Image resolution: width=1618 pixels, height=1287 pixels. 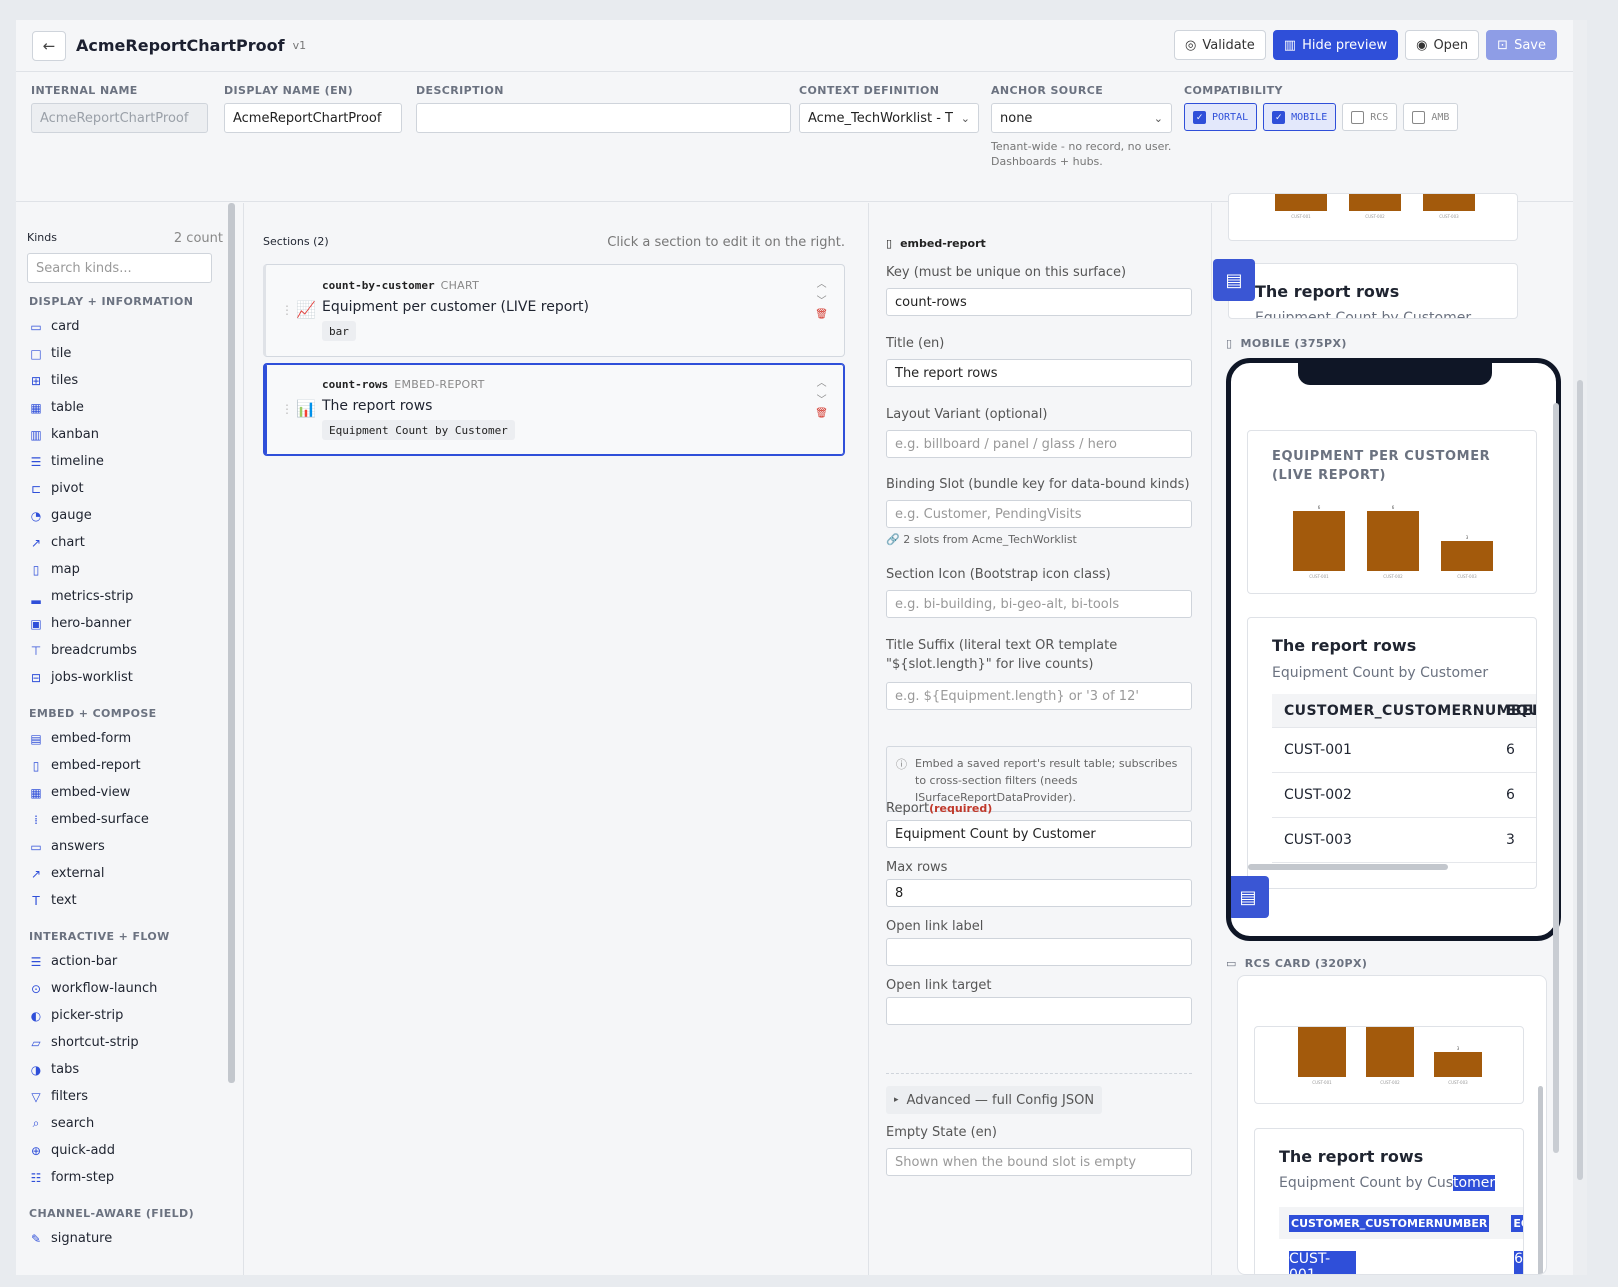 What do you see at coordinates (1335, 45) in the screenshot?
I see `hide-preview-button: ▥ Hide preview` at bounding box center [1335, 45].